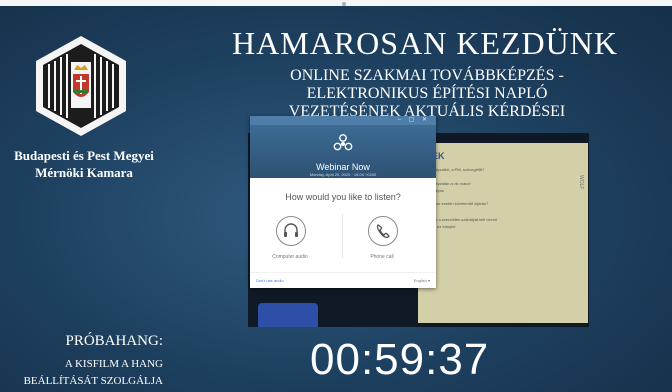  What do you see at coordinates (81, 86) in the screenshot?
I see `chamber-logo` at bounding box center [81, 86].